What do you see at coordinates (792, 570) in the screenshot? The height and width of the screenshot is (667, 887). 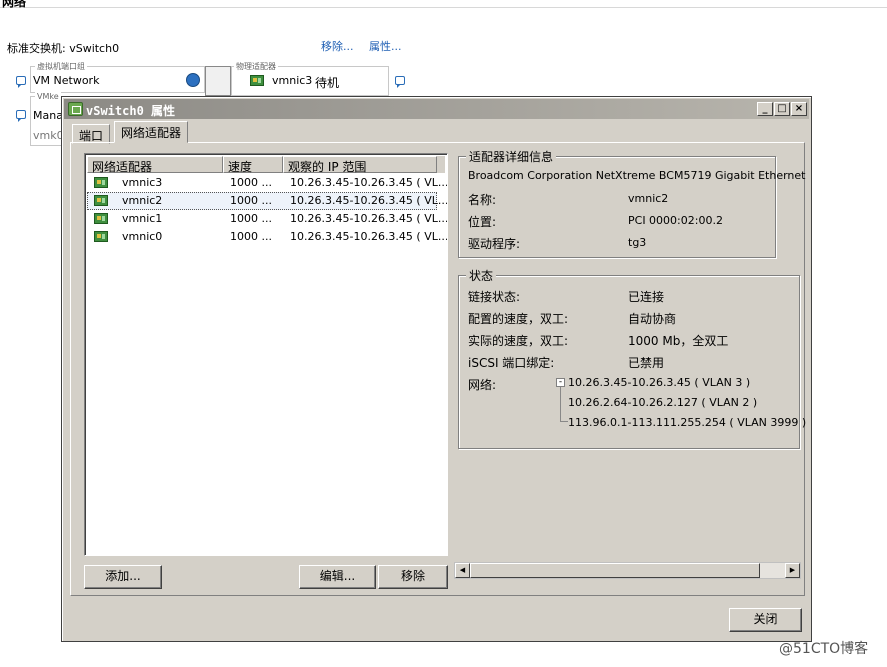 I see `scroll-right-icon: ▶` at bounding box center [792, 570].